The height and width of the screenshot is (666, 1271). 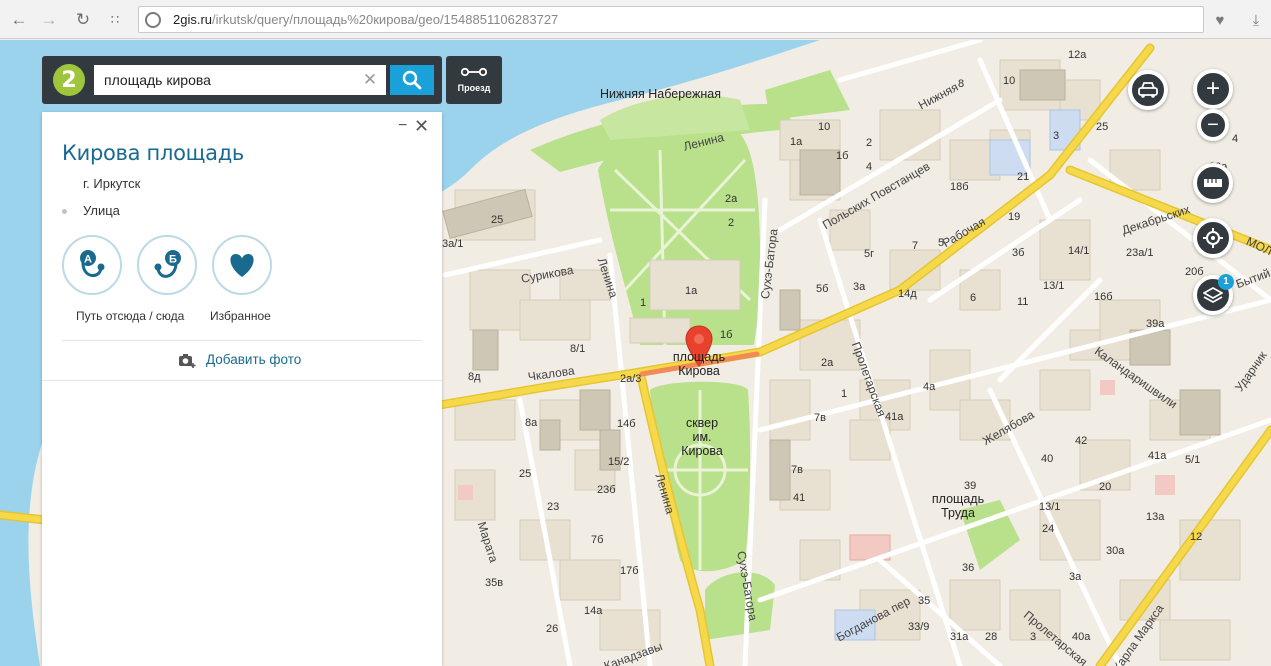 I want to click on house-number-label: 13/1, so click(x=1054, y=286).